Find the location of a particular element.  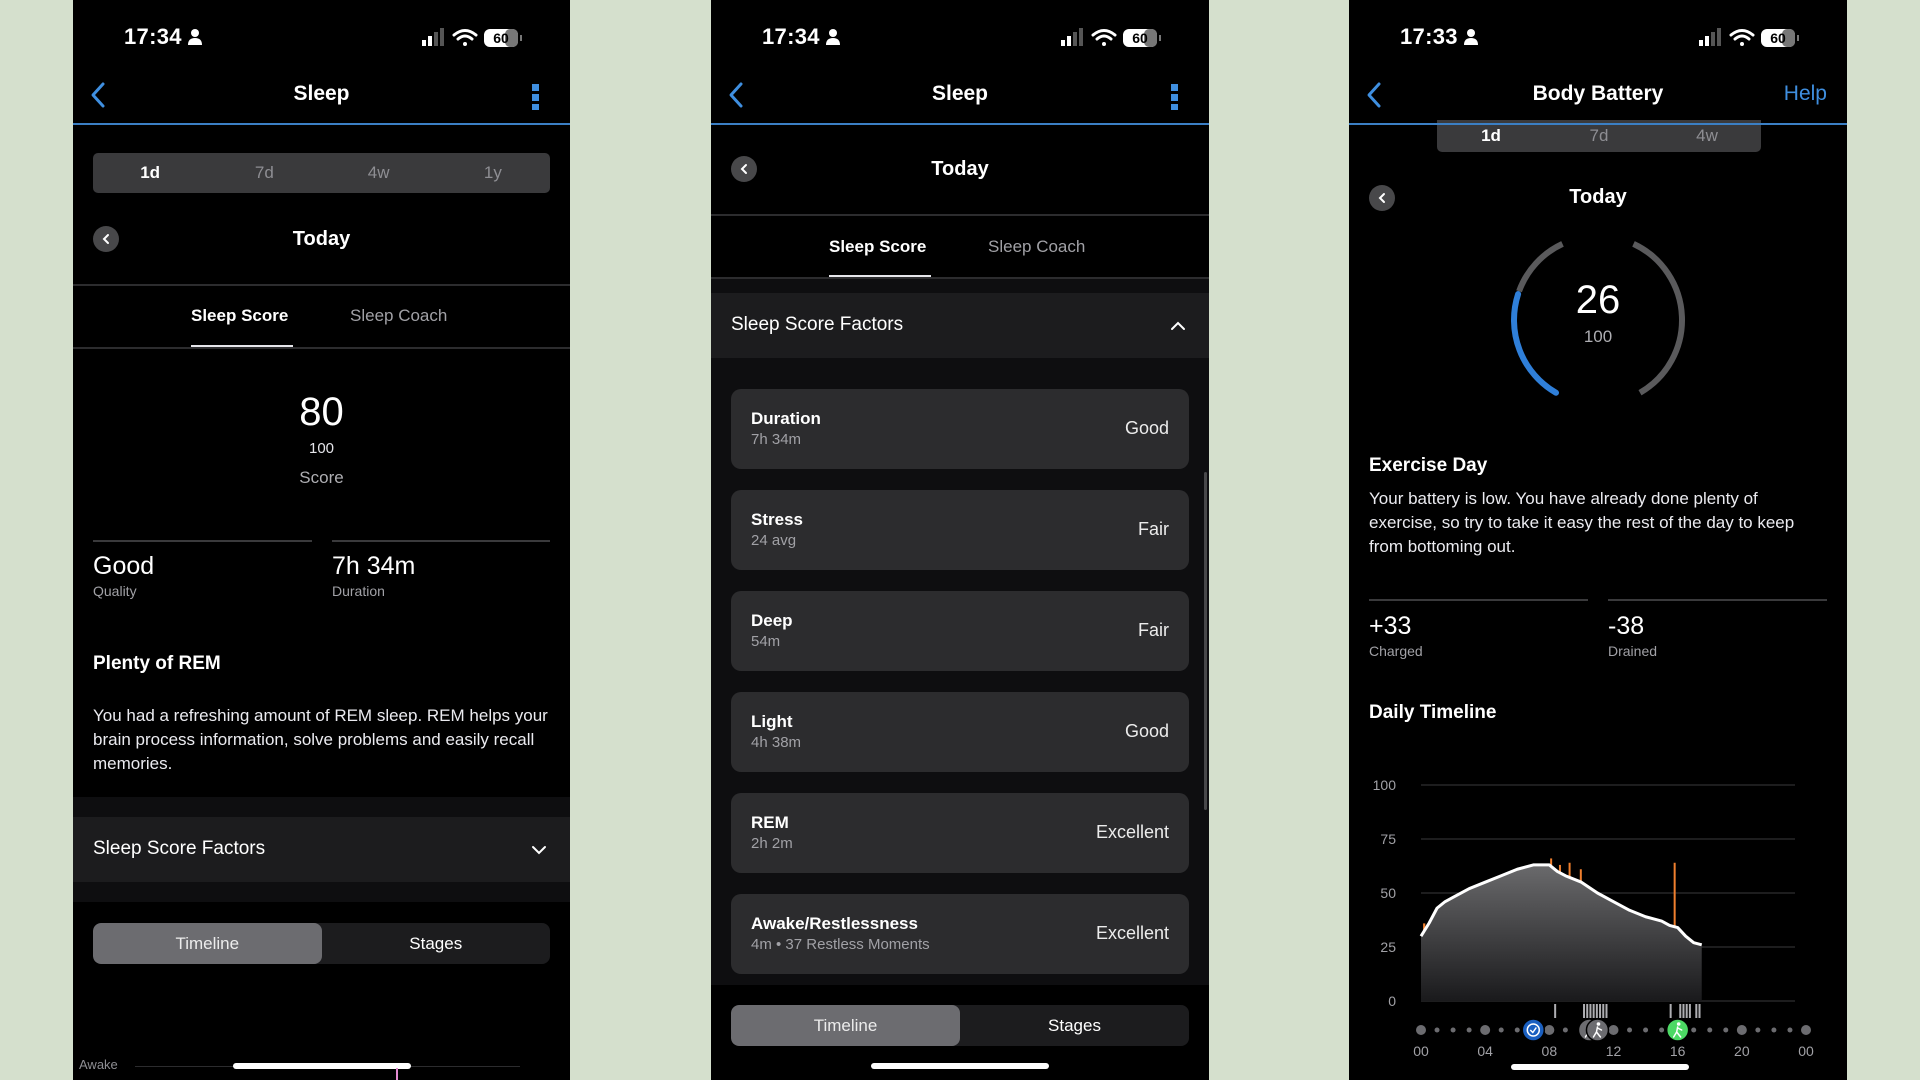

x-tick-label: 12 is located at coordinates (1614, 1051).